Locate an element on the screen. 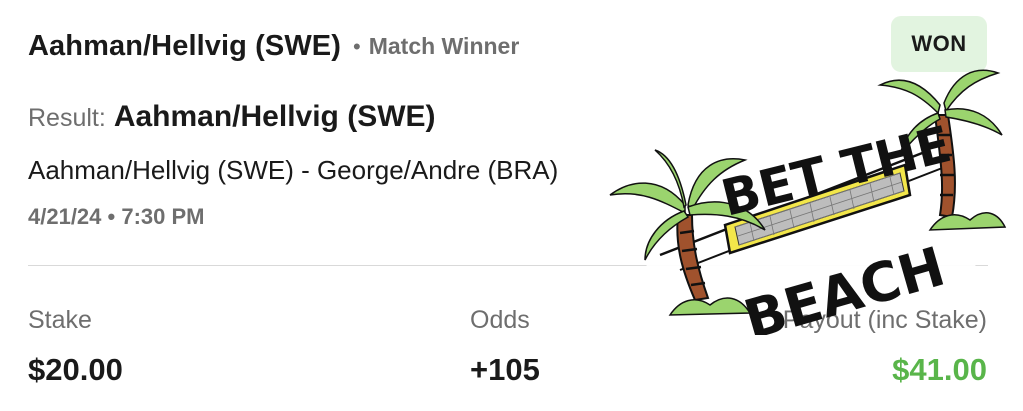 Image resolution: width=1023 pixels, height=411 pixels. bet-header: Aahman/Hellvig (SWE) • Match Winner is located at coordinates (273, 46).